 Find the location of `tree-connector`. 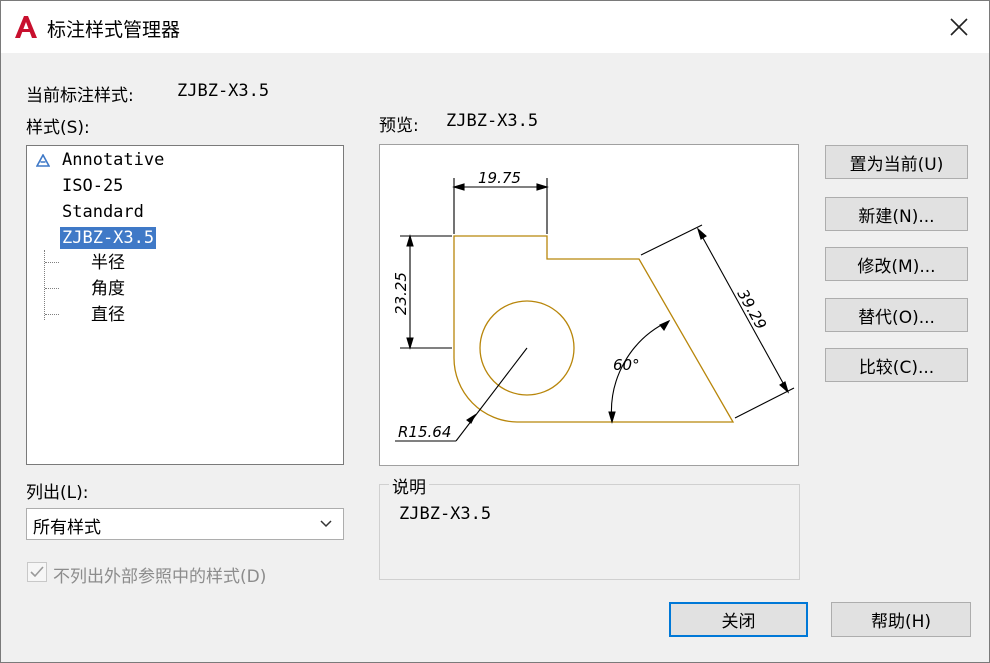

tree-connector is located at coordinates (44, 285).